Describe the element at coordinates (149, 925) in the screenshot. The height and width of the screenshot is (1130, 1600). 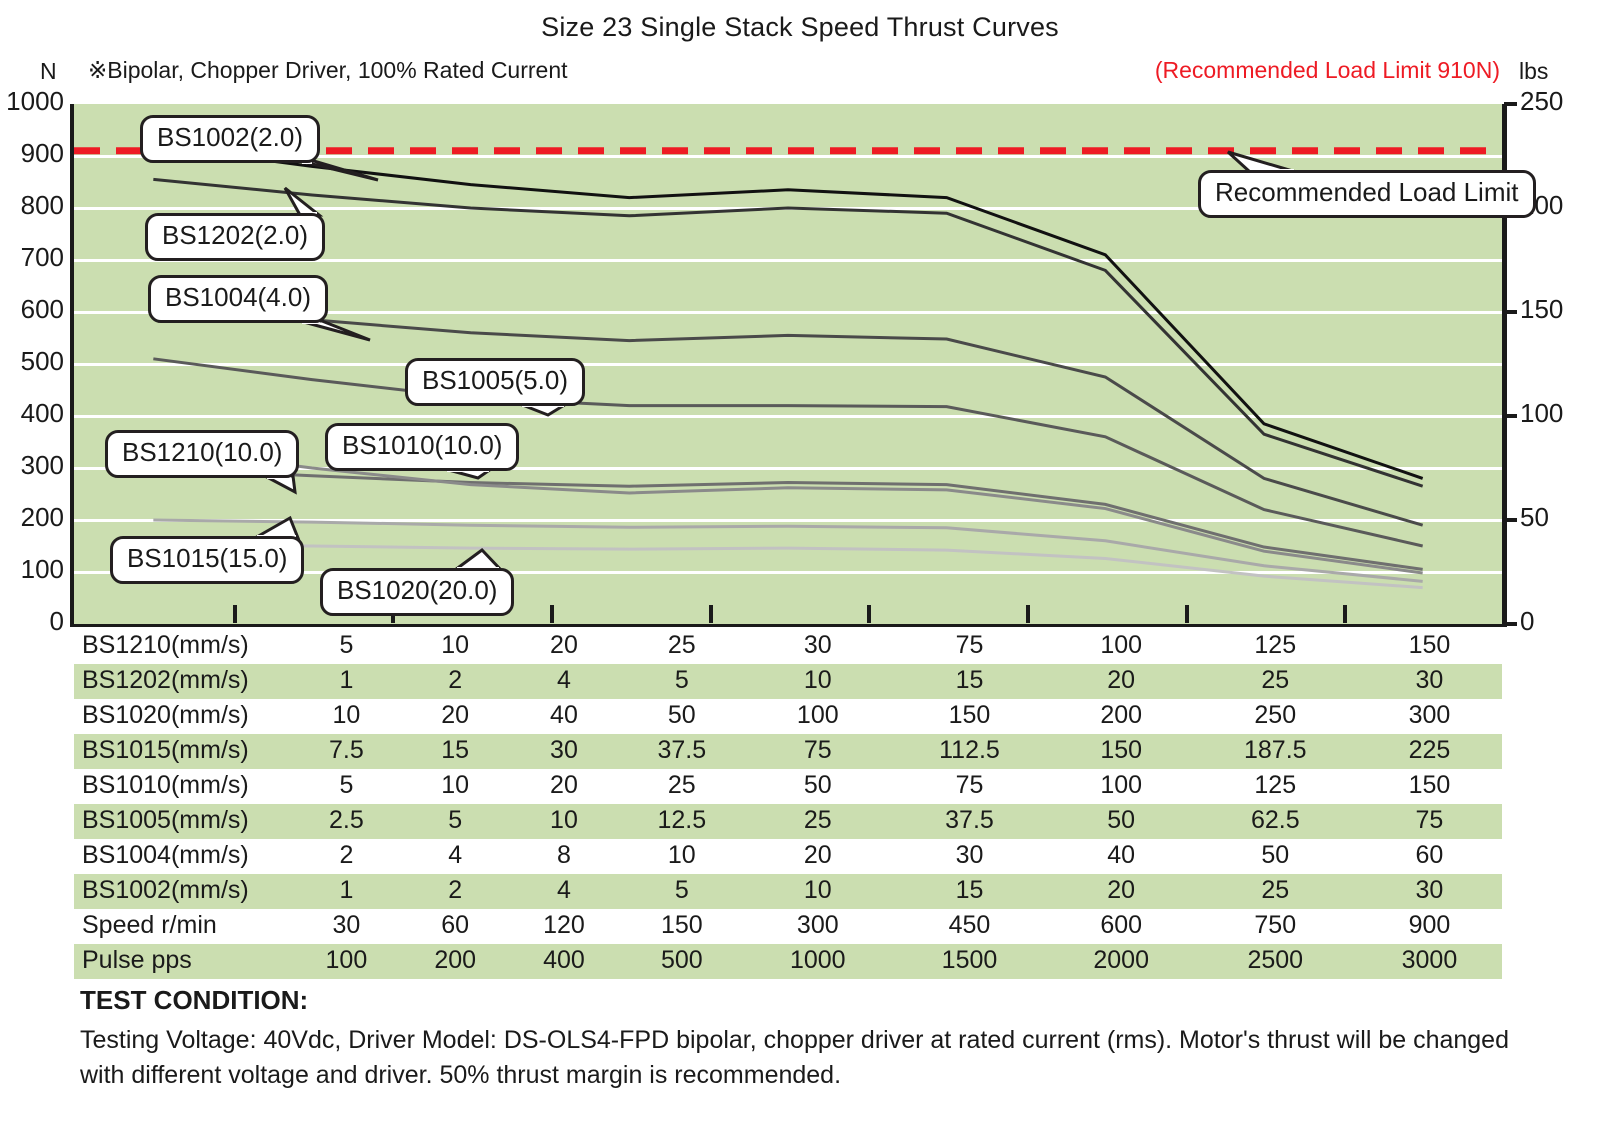
I see `table-row-header: Speed r/min` at that location.